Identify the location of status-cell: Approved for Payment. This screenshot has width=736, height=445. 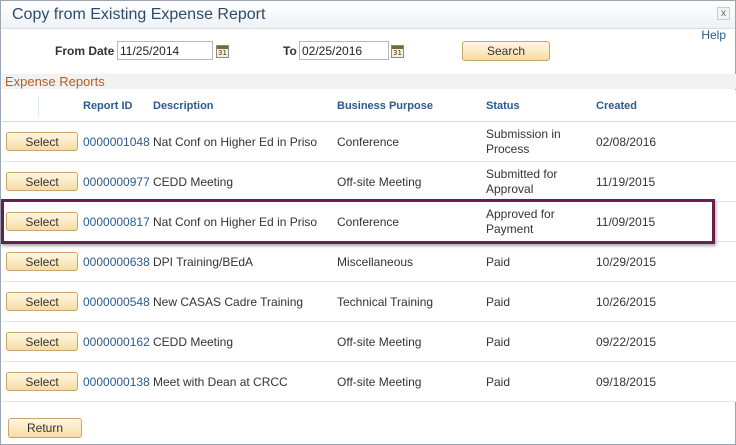
(536, 222).